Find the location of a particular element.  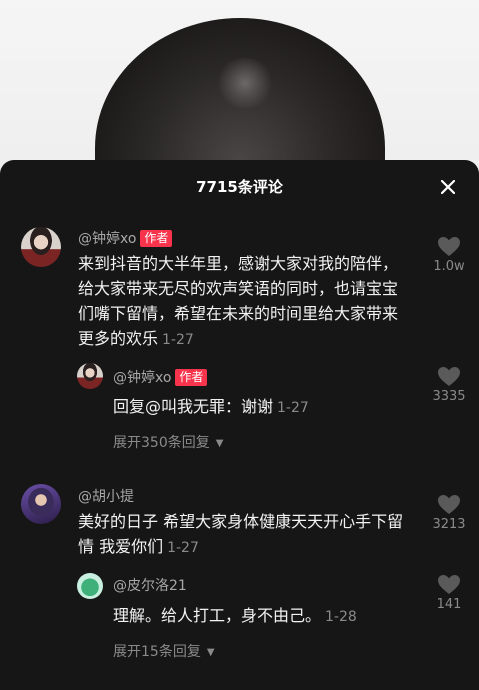

close-button is located at coordinates (448, 187).